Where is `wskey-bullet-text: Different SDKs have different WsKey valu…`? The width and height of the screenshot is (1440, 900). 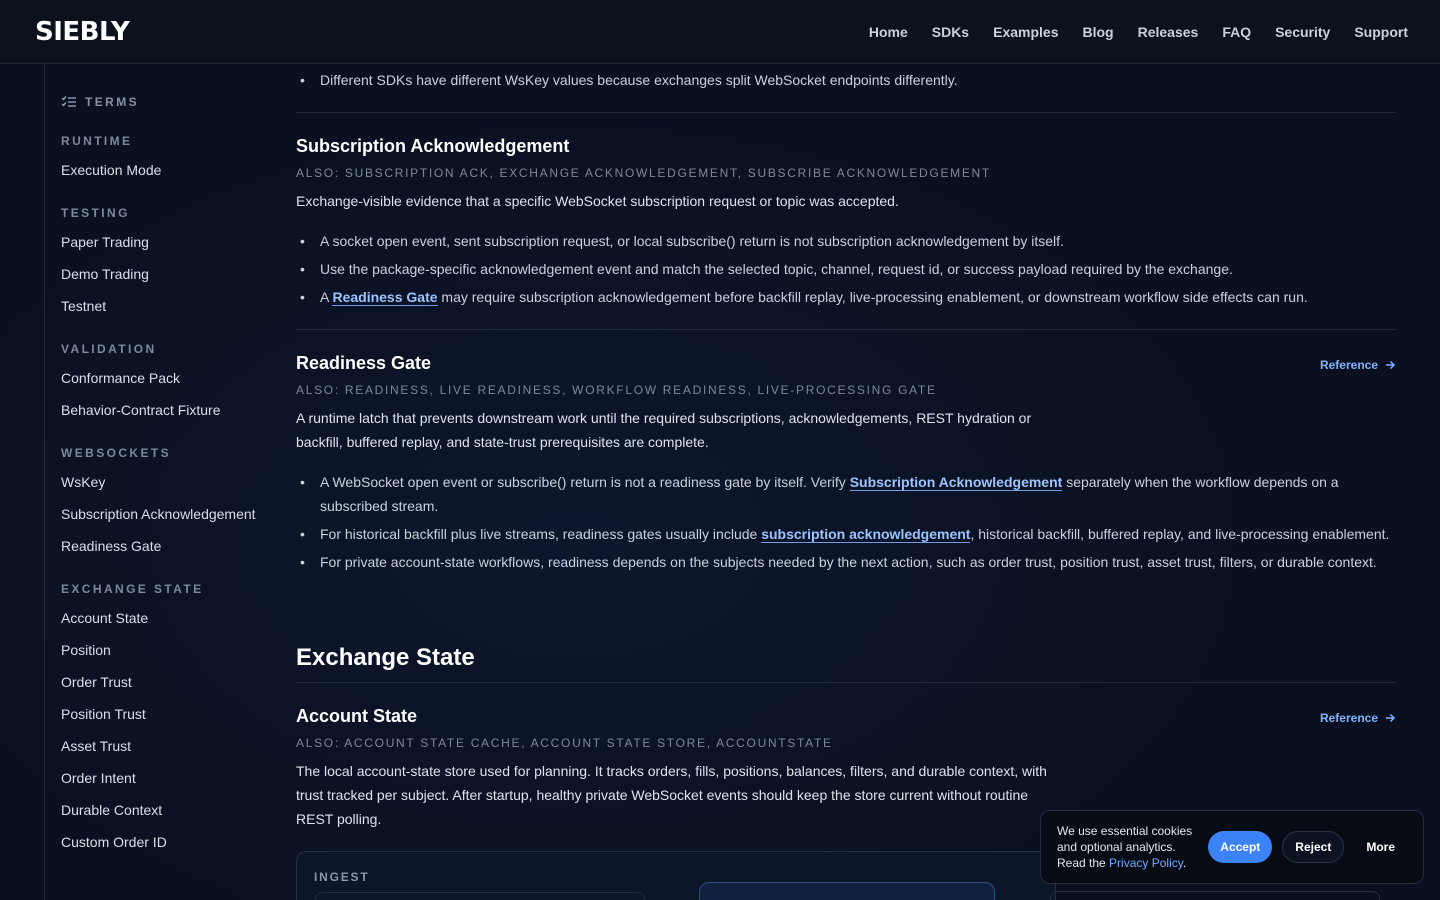
wskey-bullet-text: Different SDKs have different WsKey valu… is located at coordinates (639, 80).